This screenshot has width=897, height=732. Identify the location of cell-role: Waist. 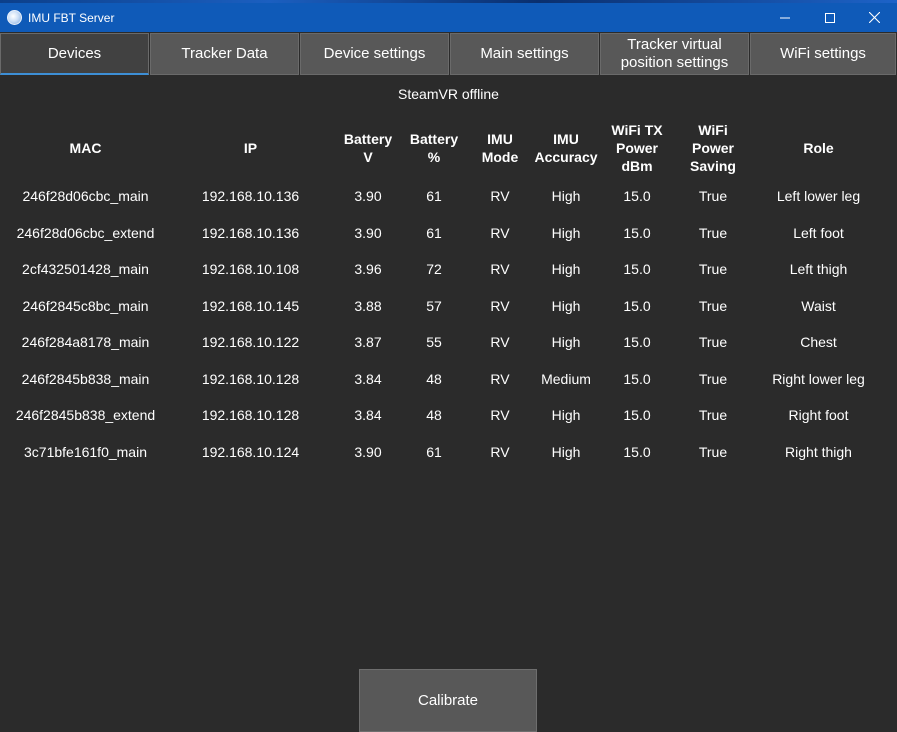
(818, 305).